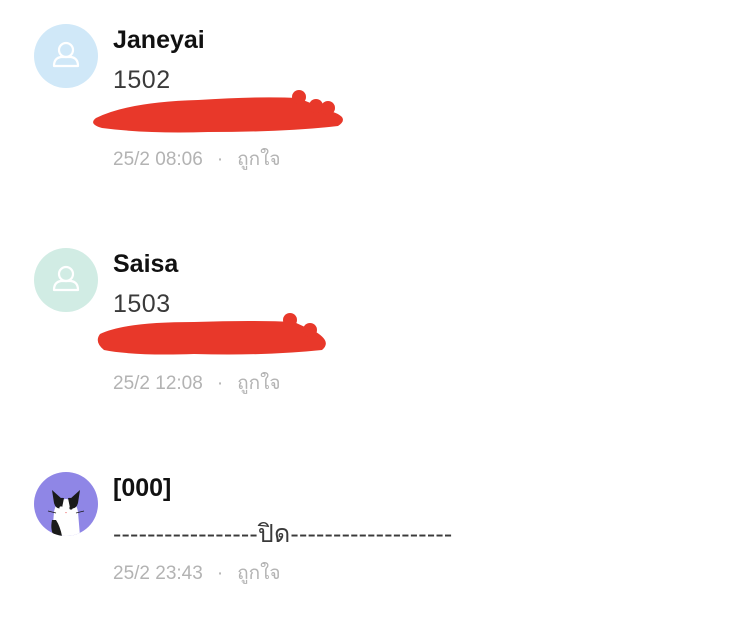 This screenshot has width=750, height=630. What do you see at coordinates (283, 534) in the screenshot?
I see `comment-text: -----------------ปิด-------------------` at bounding box center [283, 534].